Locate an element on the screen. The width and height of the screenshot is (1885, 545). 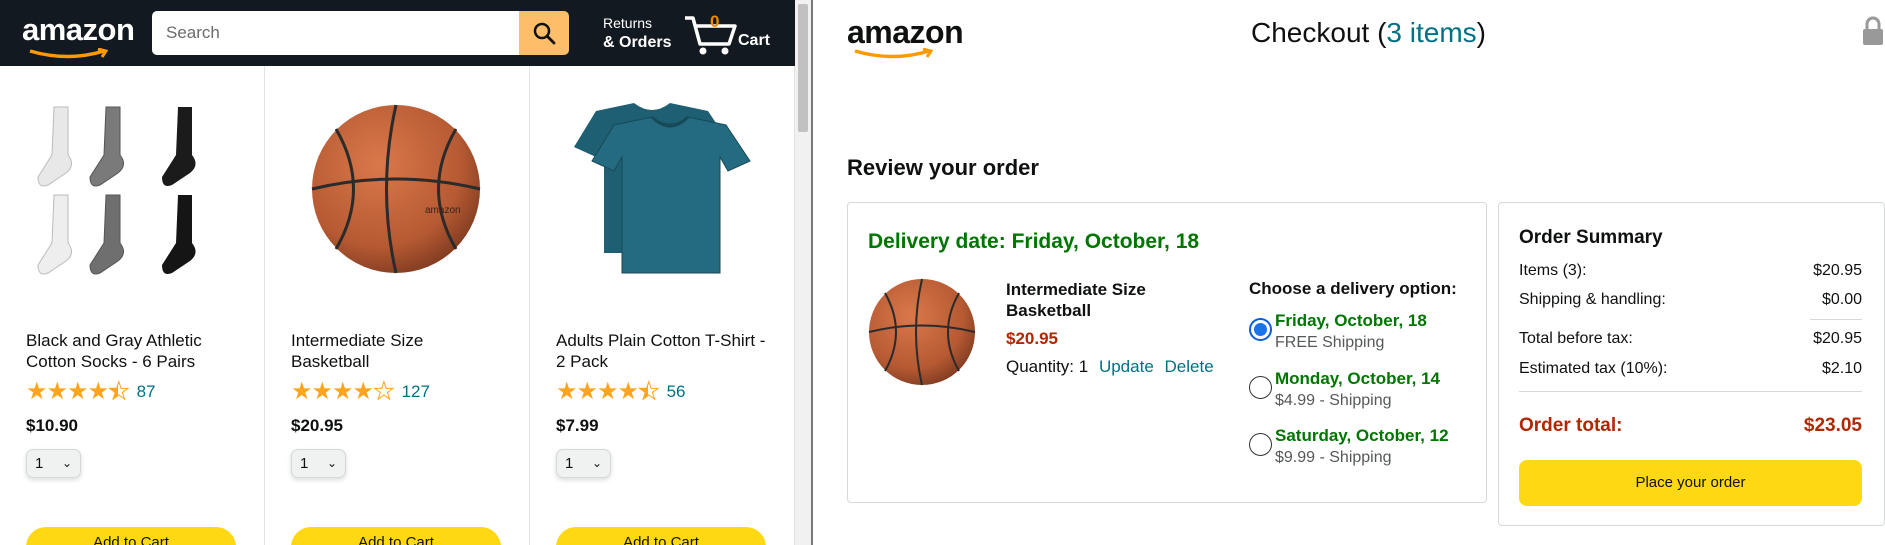
svg-text: amazon is located at coordinates (443, 210).